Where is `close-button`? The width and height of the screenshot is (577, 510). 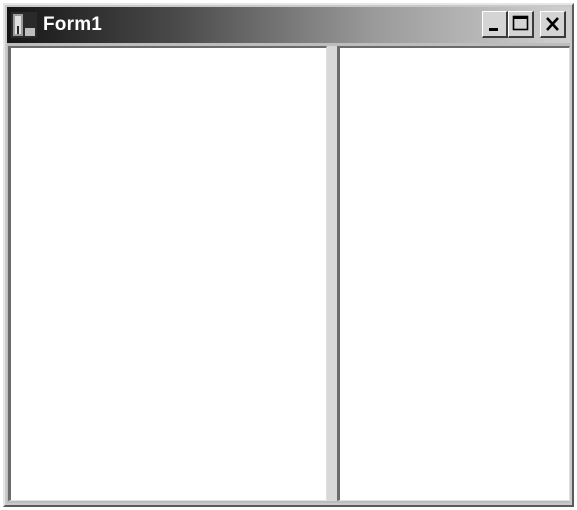
close-button is located at coordinates (553, 24).